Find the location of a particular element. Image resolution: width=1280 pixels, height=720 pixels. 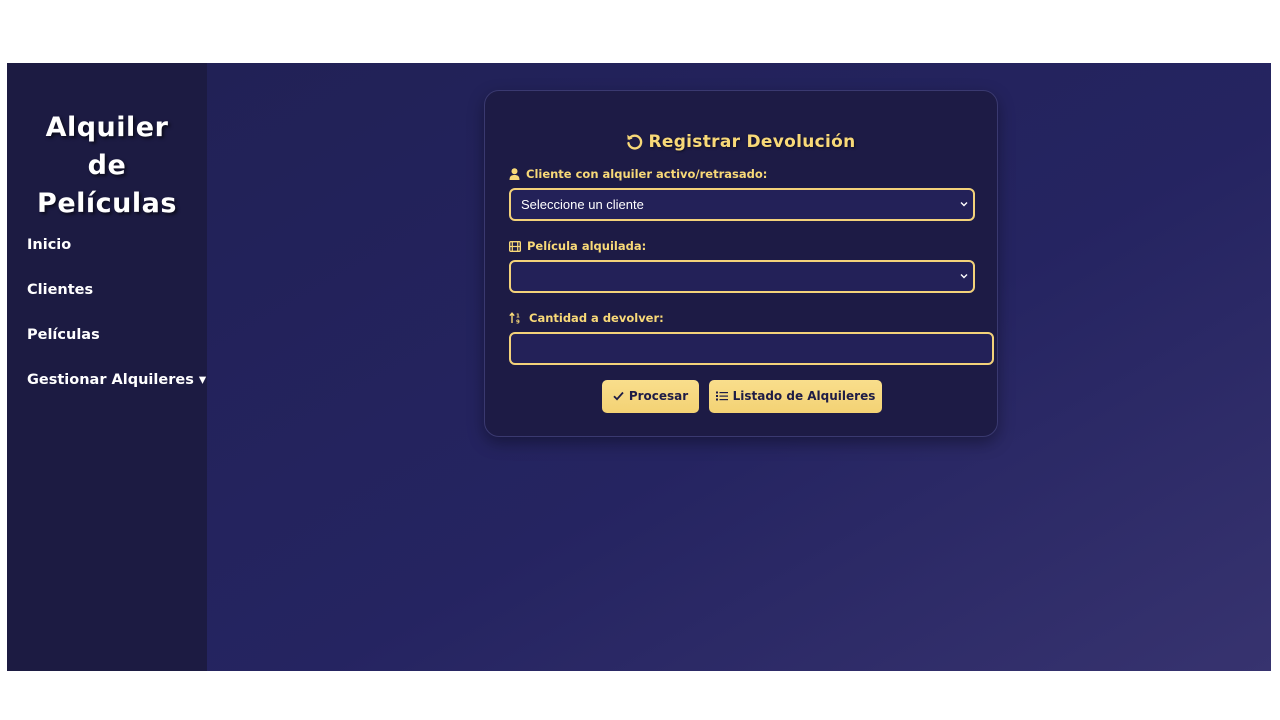

pelicula-select is located at coordinates (742, 276).